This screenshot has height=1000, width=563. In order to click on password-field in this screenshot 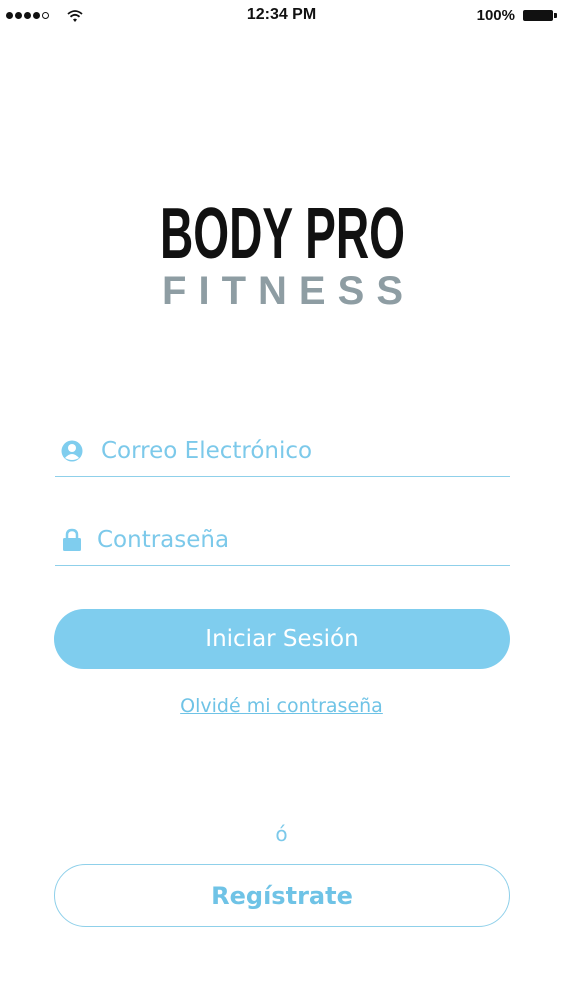, I will do `click(282, 541)`.